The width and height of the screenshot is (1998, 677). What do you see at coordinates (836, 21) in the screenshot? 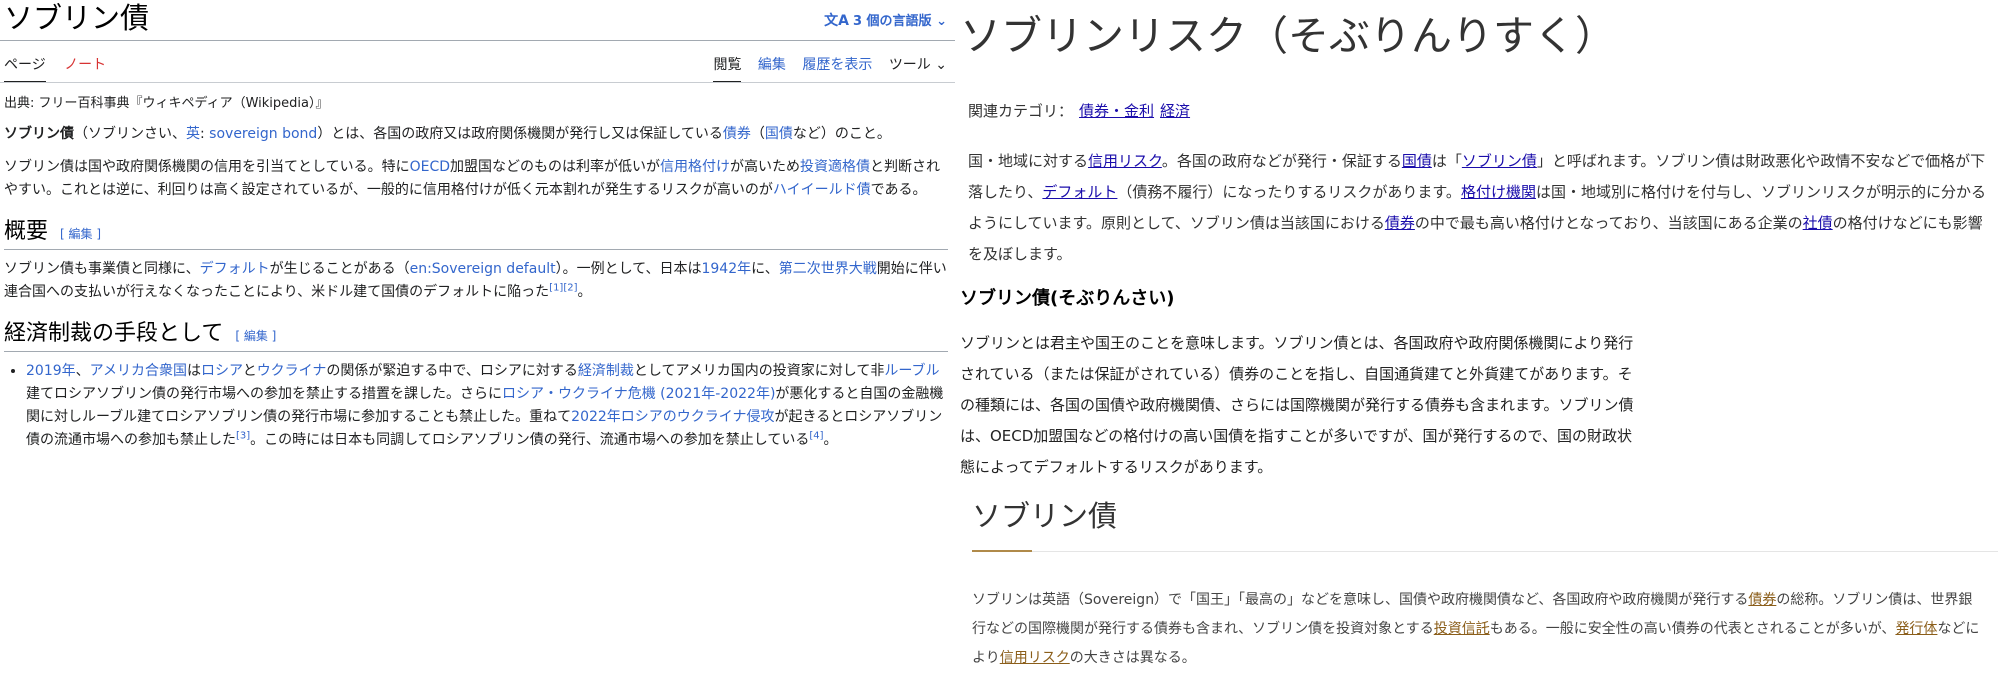
I see `translate-icon: 文A` at bounding box center [836, 21].